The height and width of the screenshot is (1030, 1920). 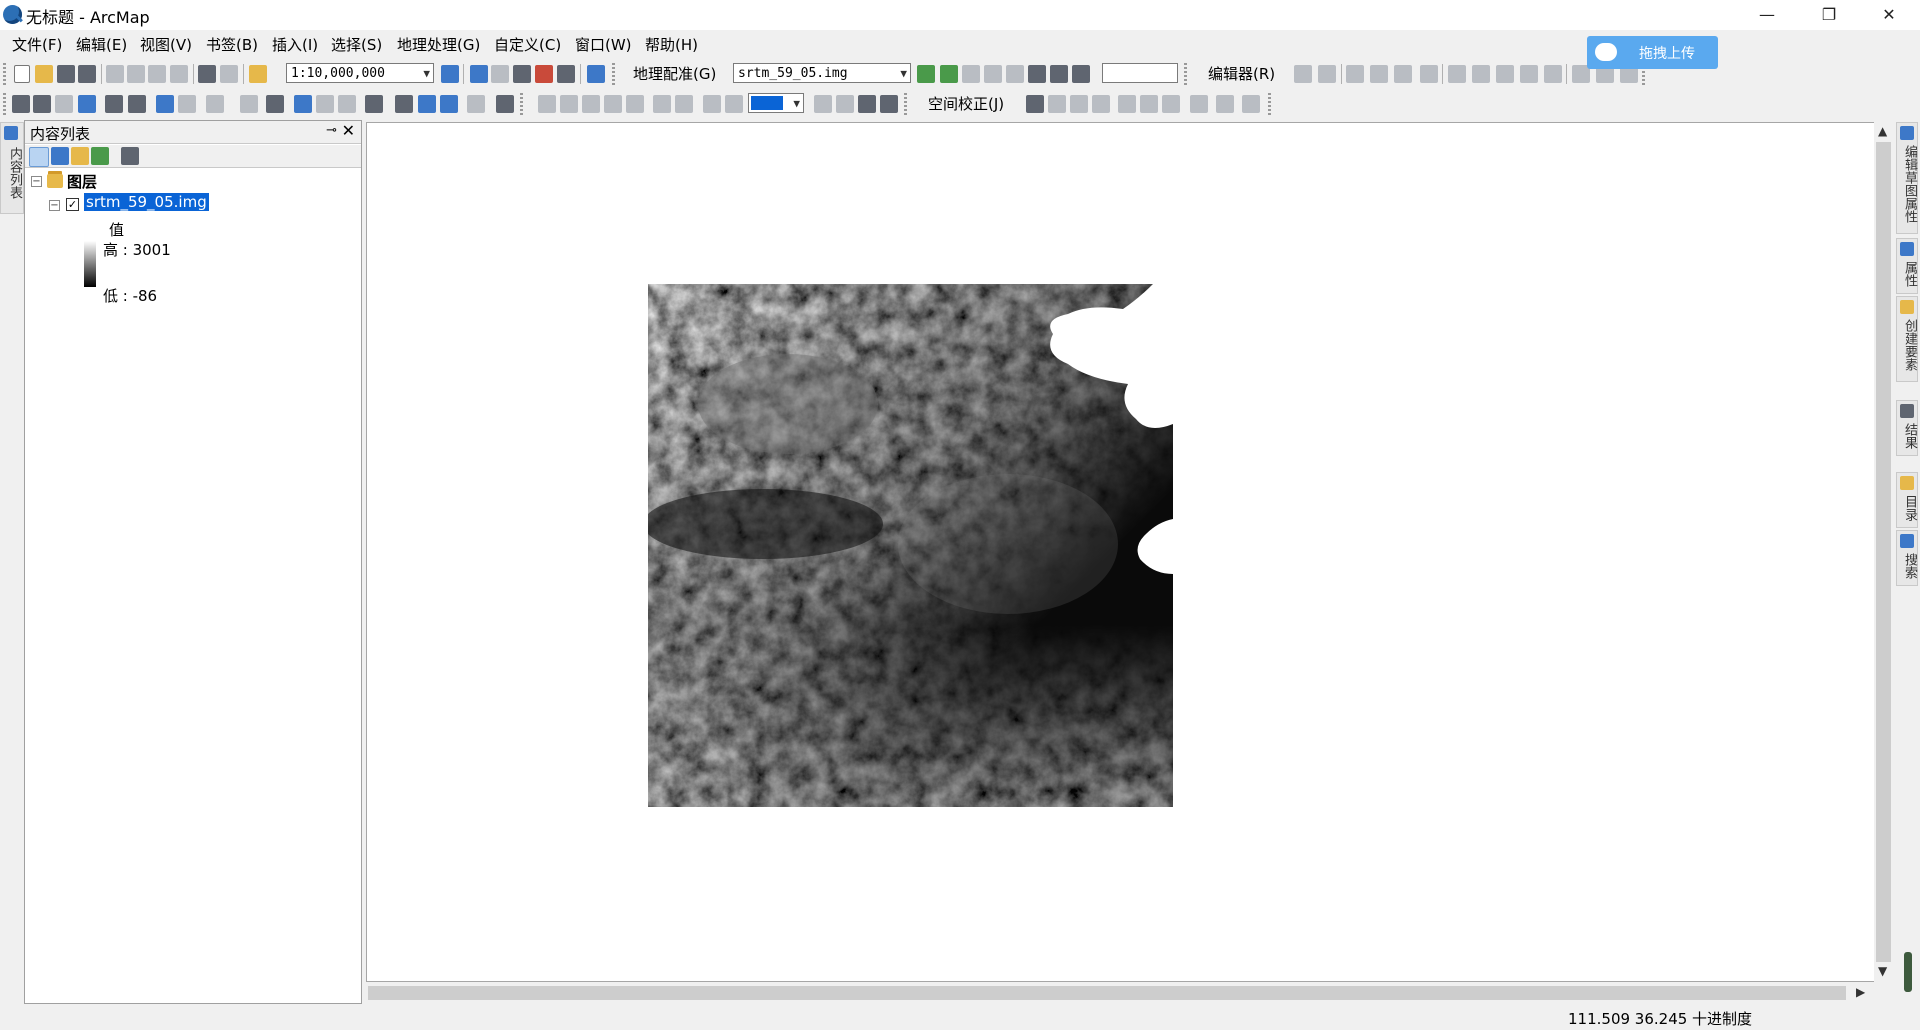 I want to click on vertical-scroll-thumb, so click(x=1883, y=552).